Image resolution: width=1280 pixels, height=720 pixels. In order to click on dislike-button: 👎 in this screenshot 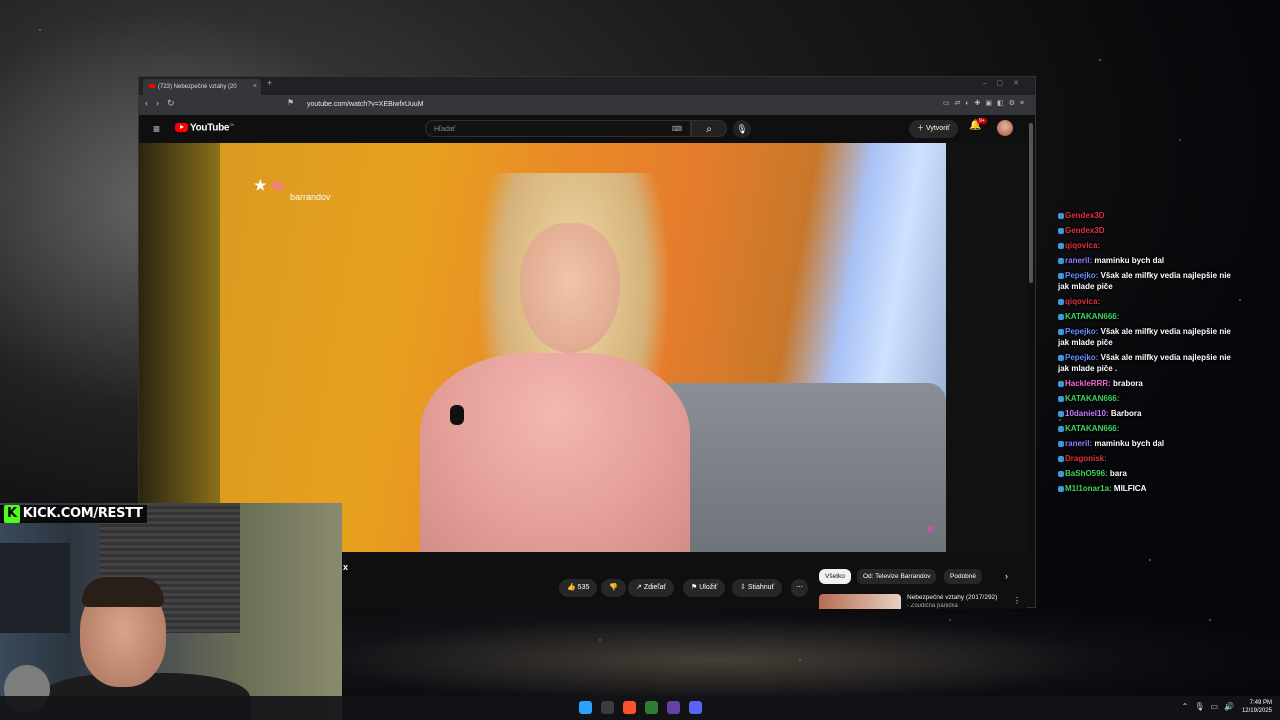, I will do `click(613, 588)`.